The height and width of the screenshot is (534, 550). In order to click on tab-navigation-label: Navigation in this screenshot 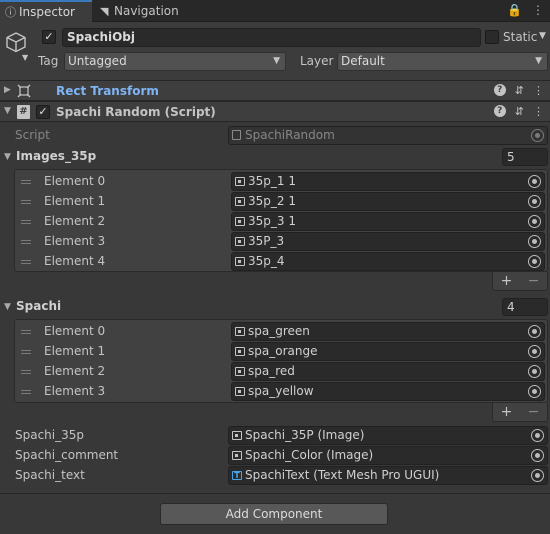, I will do `click(146, 11)`.